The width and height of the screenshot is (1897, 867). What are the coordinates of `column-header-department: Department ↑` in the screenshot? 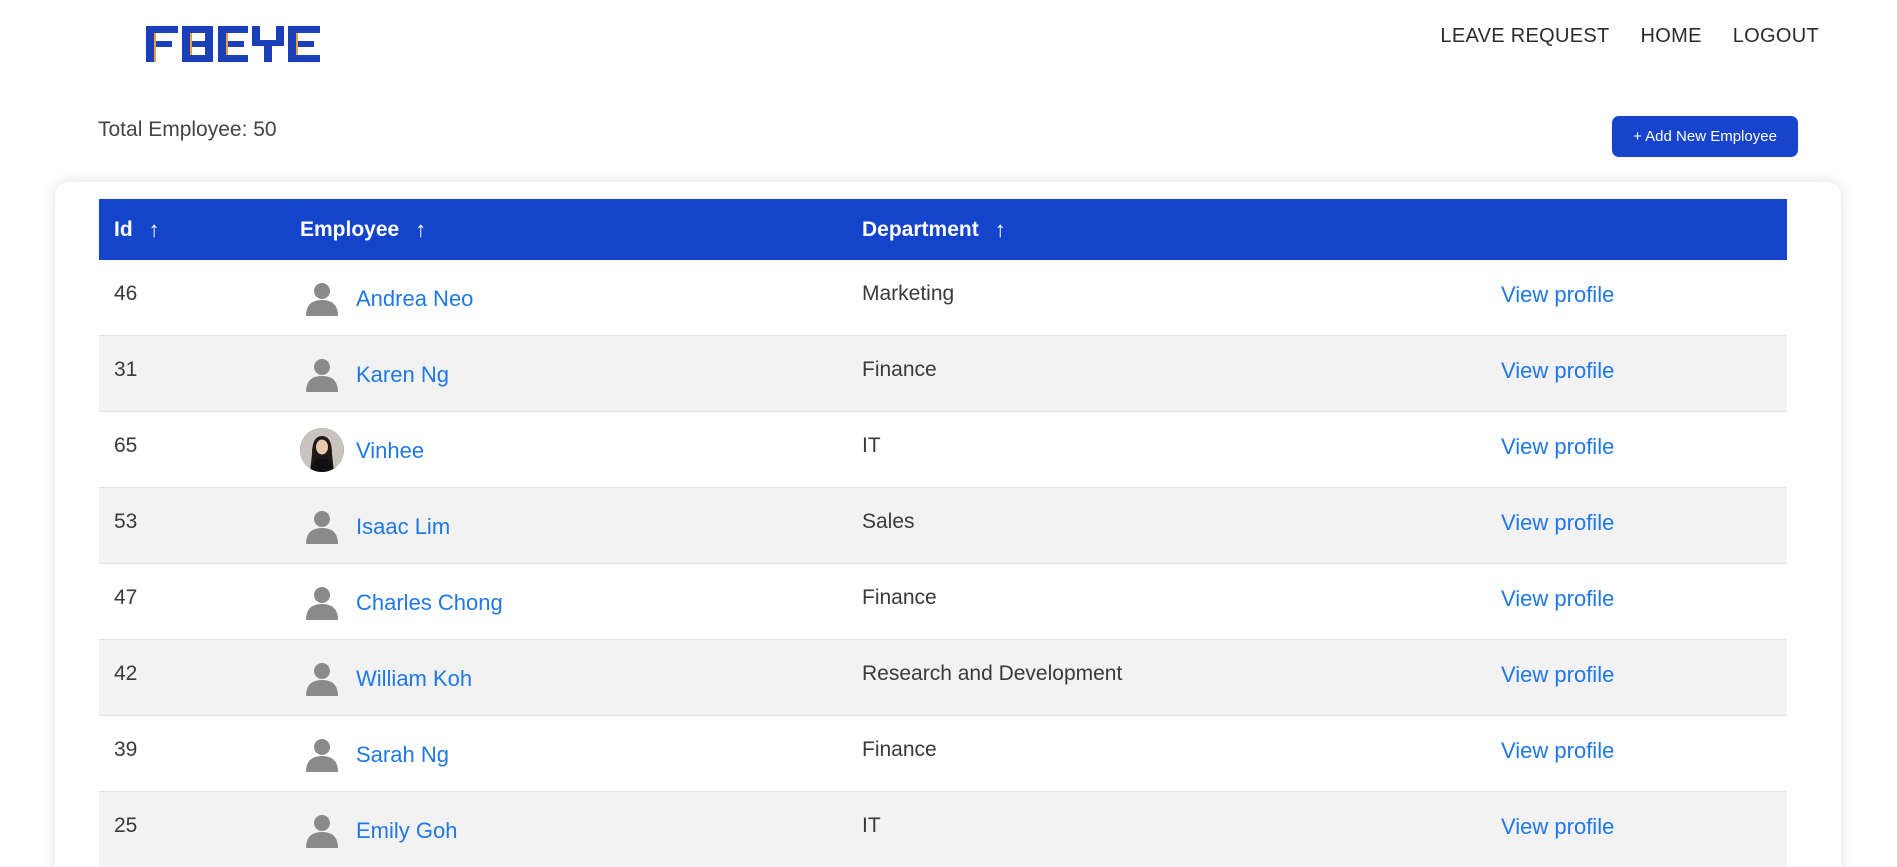 It's located at (934, 229).